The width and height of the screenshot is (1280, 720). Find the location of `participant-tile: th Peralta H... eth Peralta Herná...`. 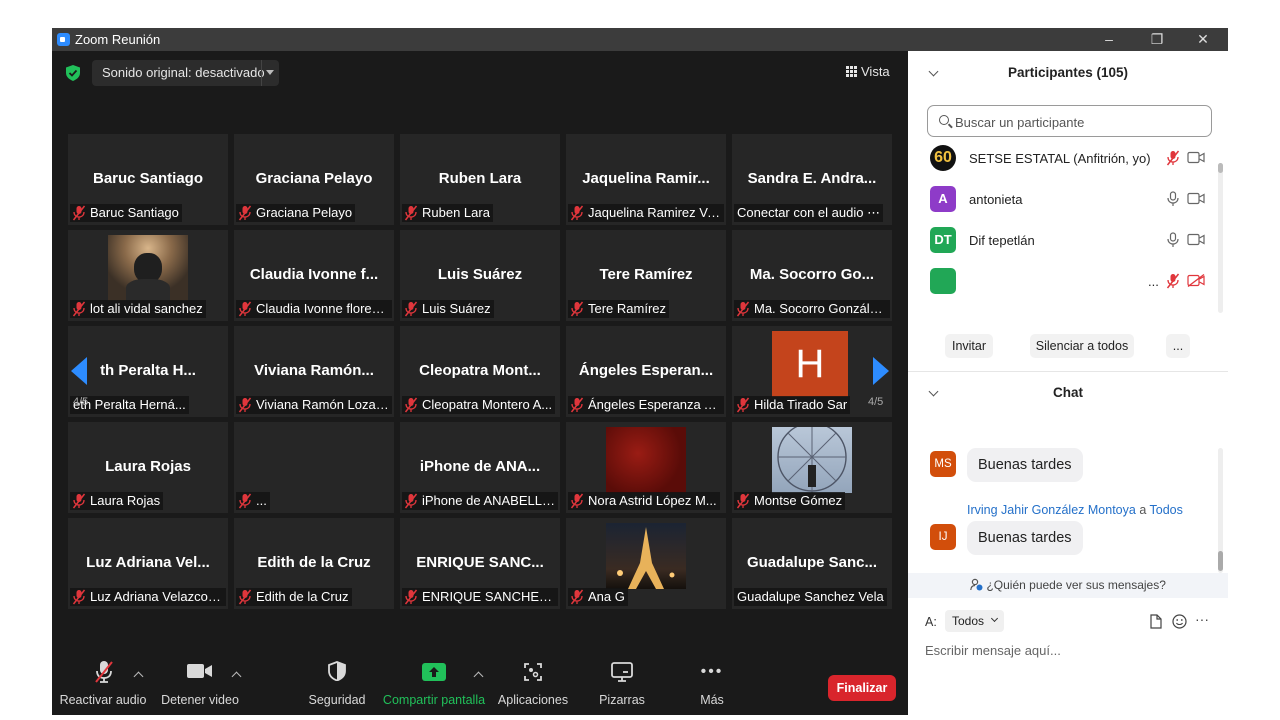

participant-tile: th Peralta H... eth Peralta Herná... is located at coordinates (148, 371).